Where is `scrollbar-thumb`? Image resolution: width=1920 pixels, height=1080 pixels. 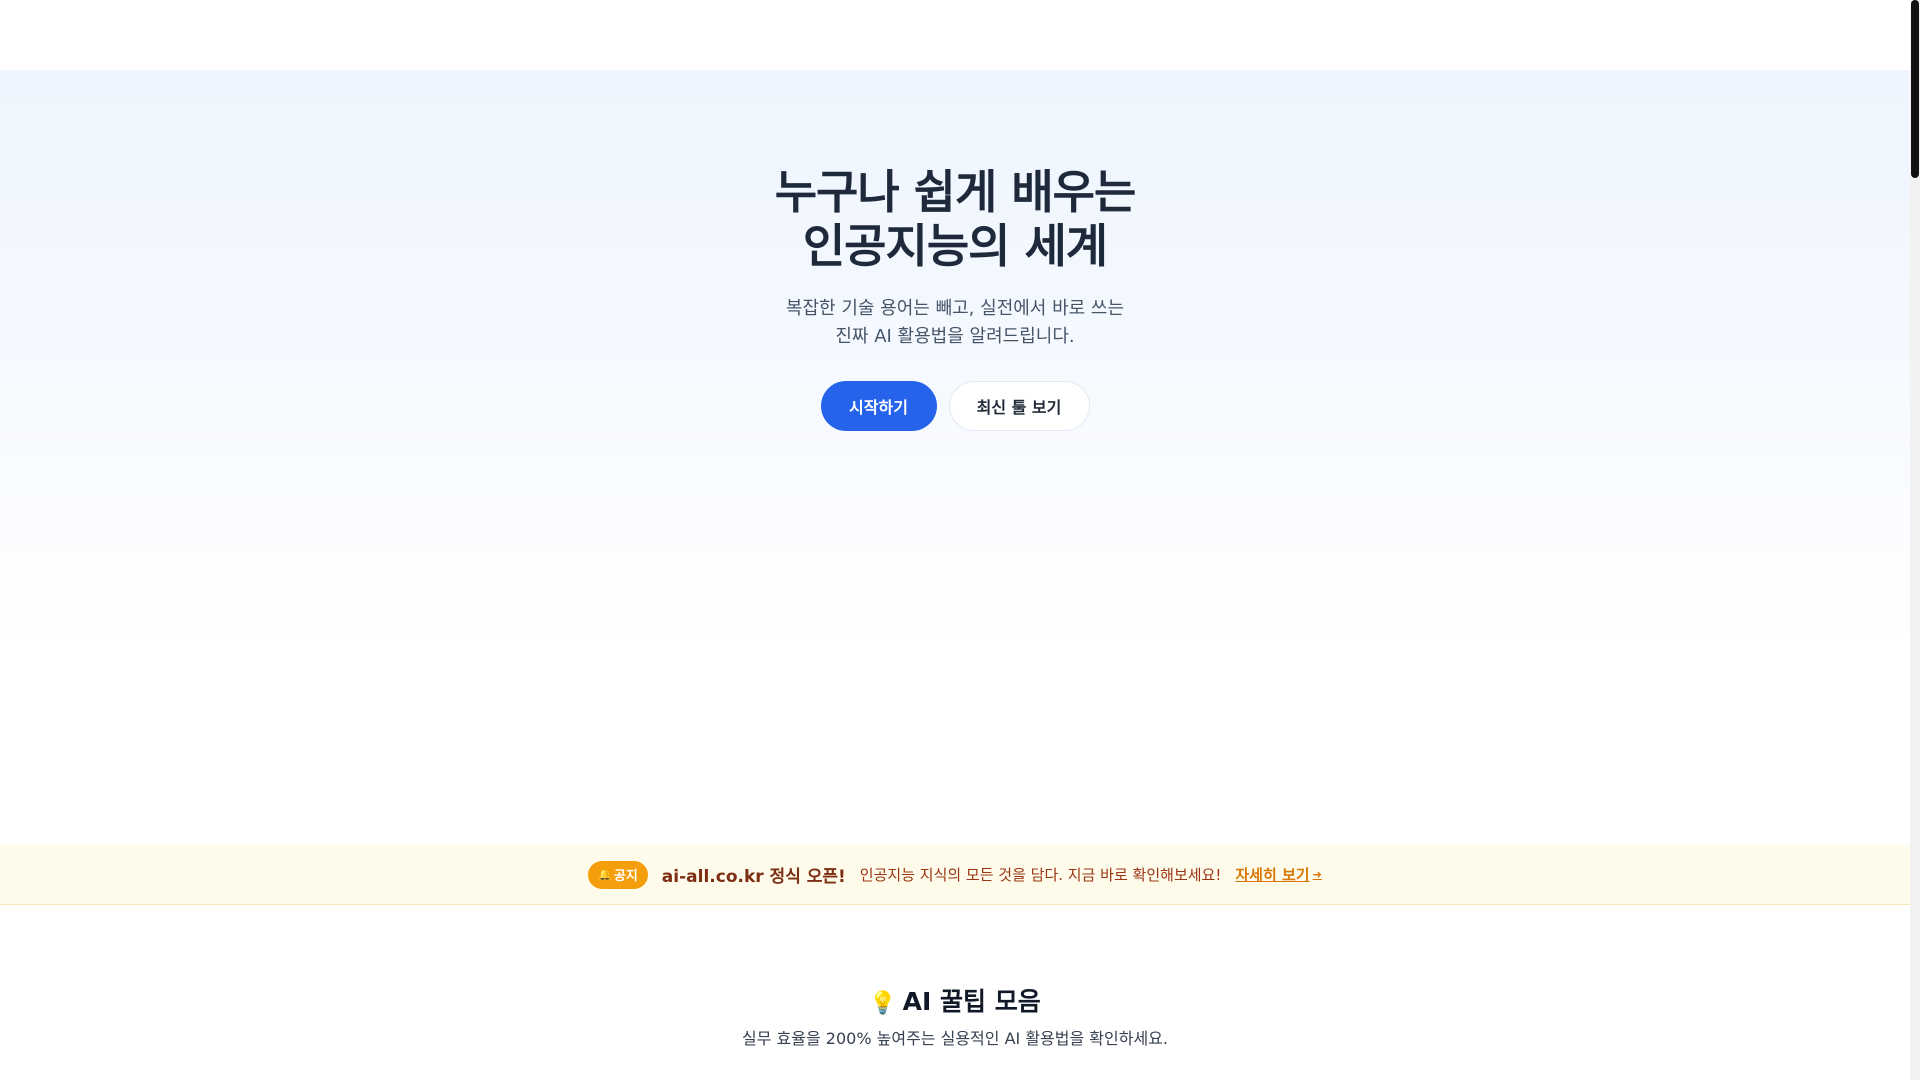 scrollbar-thumb is located at coordinates (1915, 89).